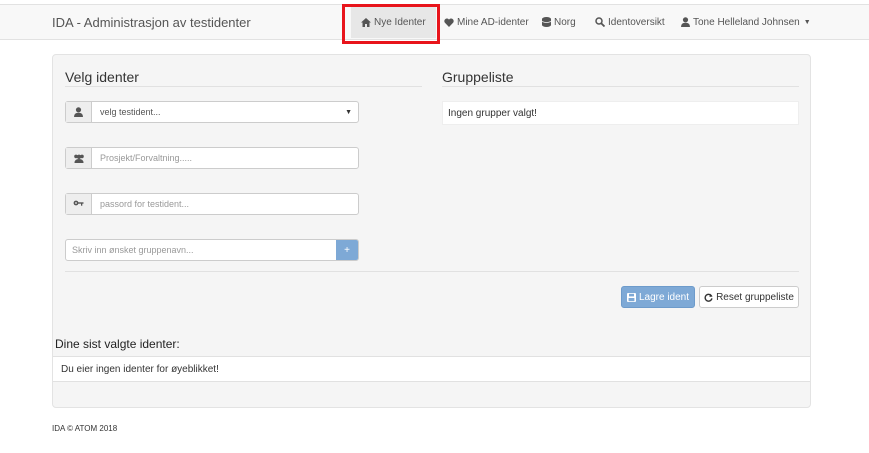 This screenshot has height=453, width=869. Describe the element at coordinates (755, 297) in the screenshot. I see `reset-gruppeliste-label: Reset gruppeliste` at that location.